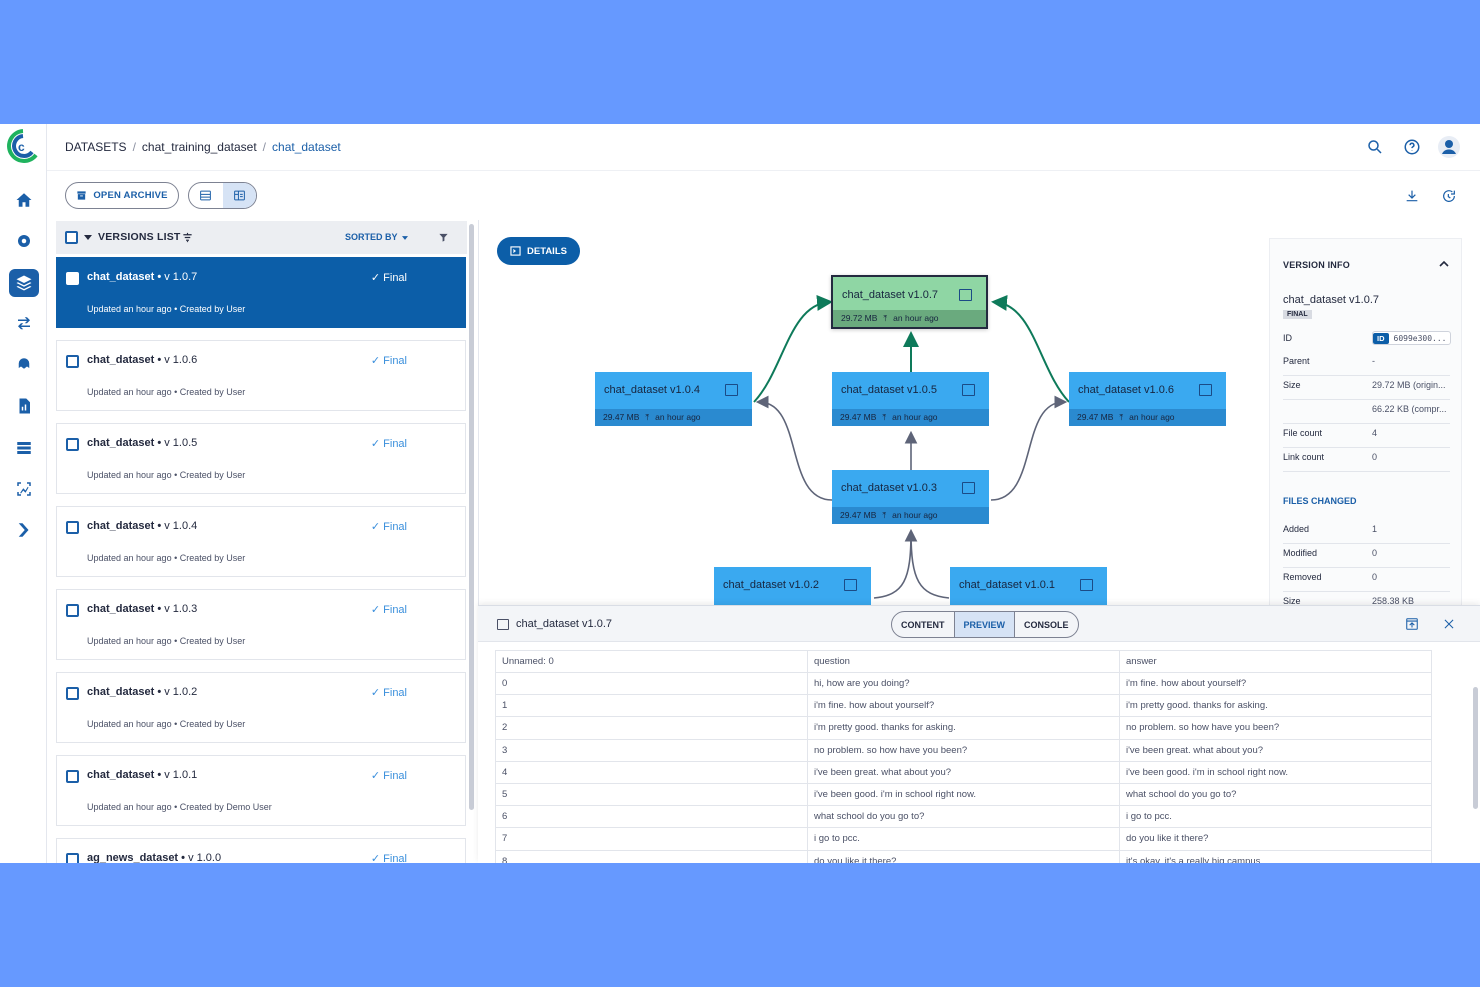 Image resolution: width=1480 pixels, height=987 pixels. What do you see at coordinates (793, 348) in the screenshot?
I see `edge-v104-to-v107` at bounding box center [793, 348].